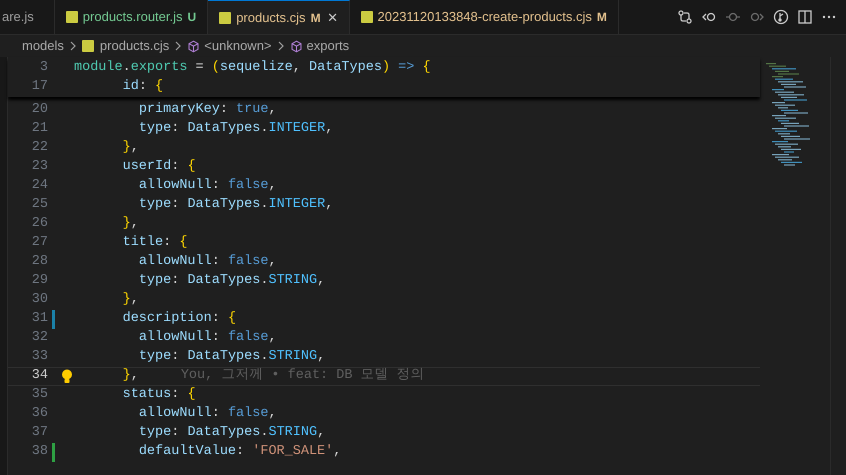 This screenshot has height=475, width=846. I want to click on line-number: 20, so click(39, 110).